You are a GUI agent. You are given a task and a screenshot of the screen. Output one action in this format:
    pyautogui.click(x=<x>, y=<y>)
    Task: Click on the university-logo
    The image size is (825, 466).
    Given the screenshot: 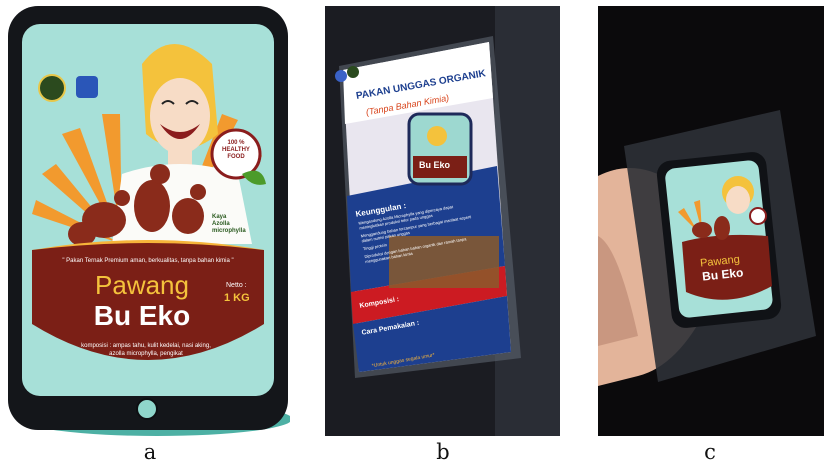 What is the action you would take?
    pyautogui.click(x=52, y=88)
    